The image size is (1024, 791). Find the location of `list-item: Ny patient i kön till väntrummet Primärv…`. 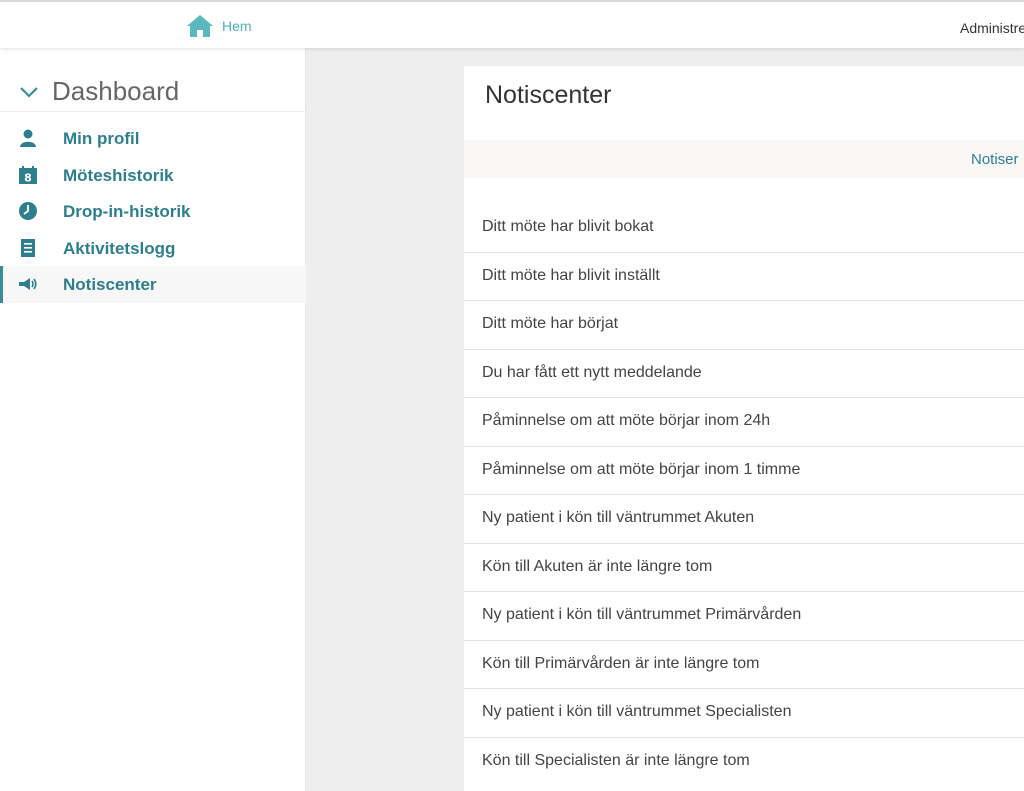

list-item: Ny patient i kön till väntrummet Primärv… is located at coordinates (744, 616).